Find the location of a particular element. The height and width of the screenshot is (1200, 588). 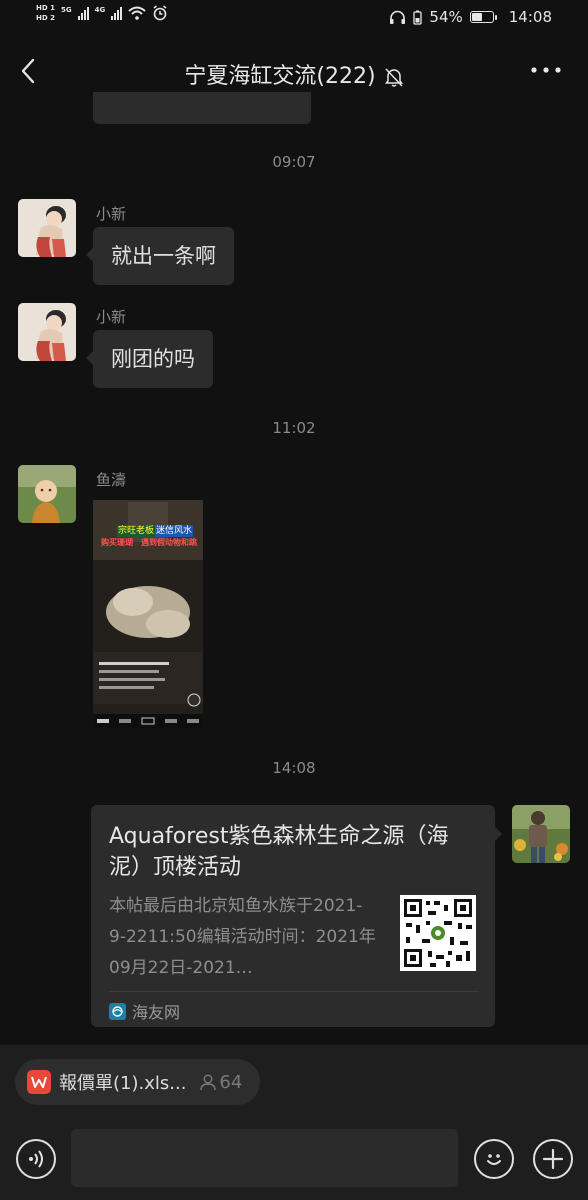

source-name: 海友网 is located at coordinates (156, 1012).